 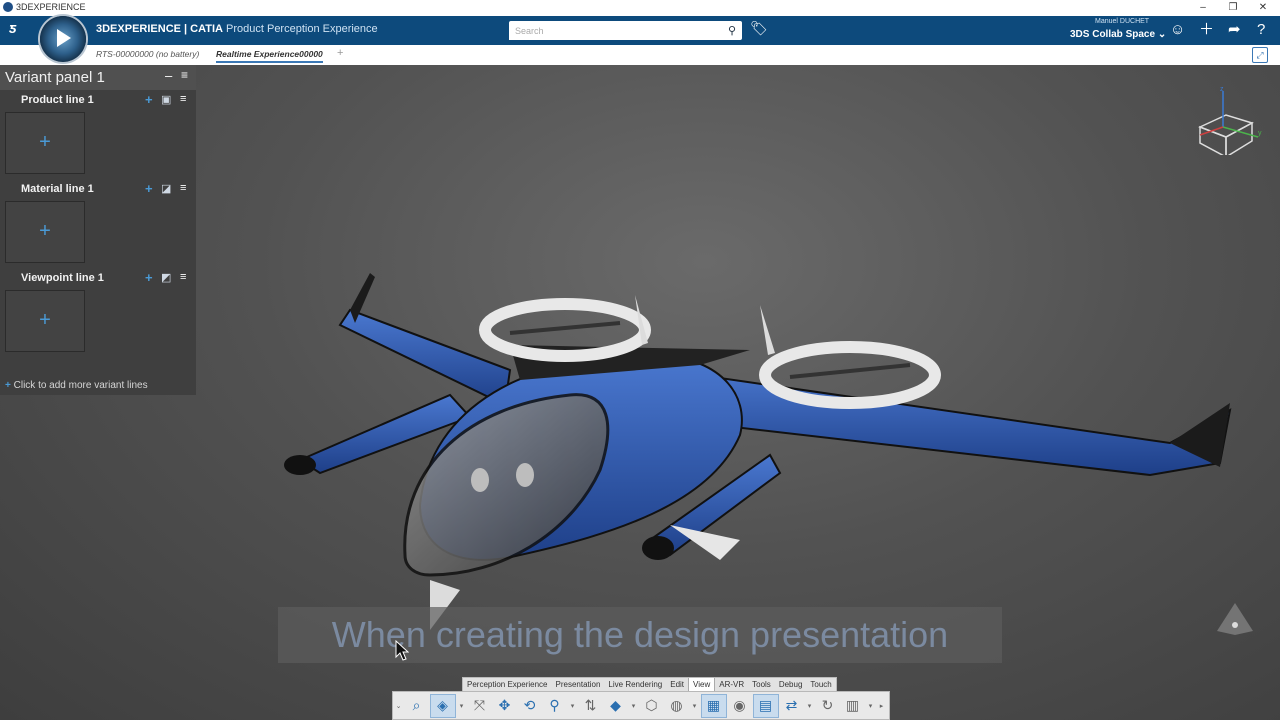 I want to click on add-variant-lines-link: + Click to add more variant lines, so click(x=76, y=385).